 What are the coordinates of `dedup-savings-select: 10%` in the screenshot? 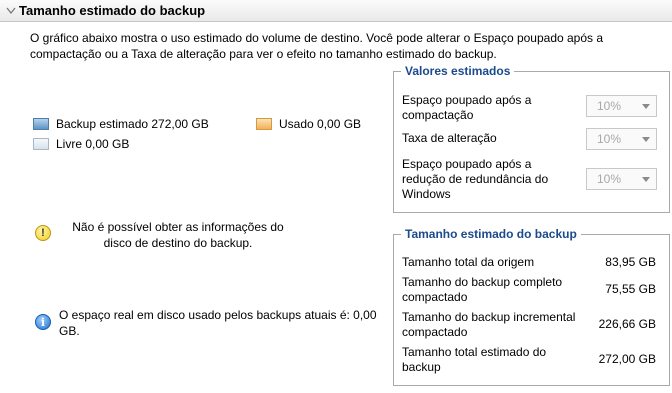 It's located at (621, 179).